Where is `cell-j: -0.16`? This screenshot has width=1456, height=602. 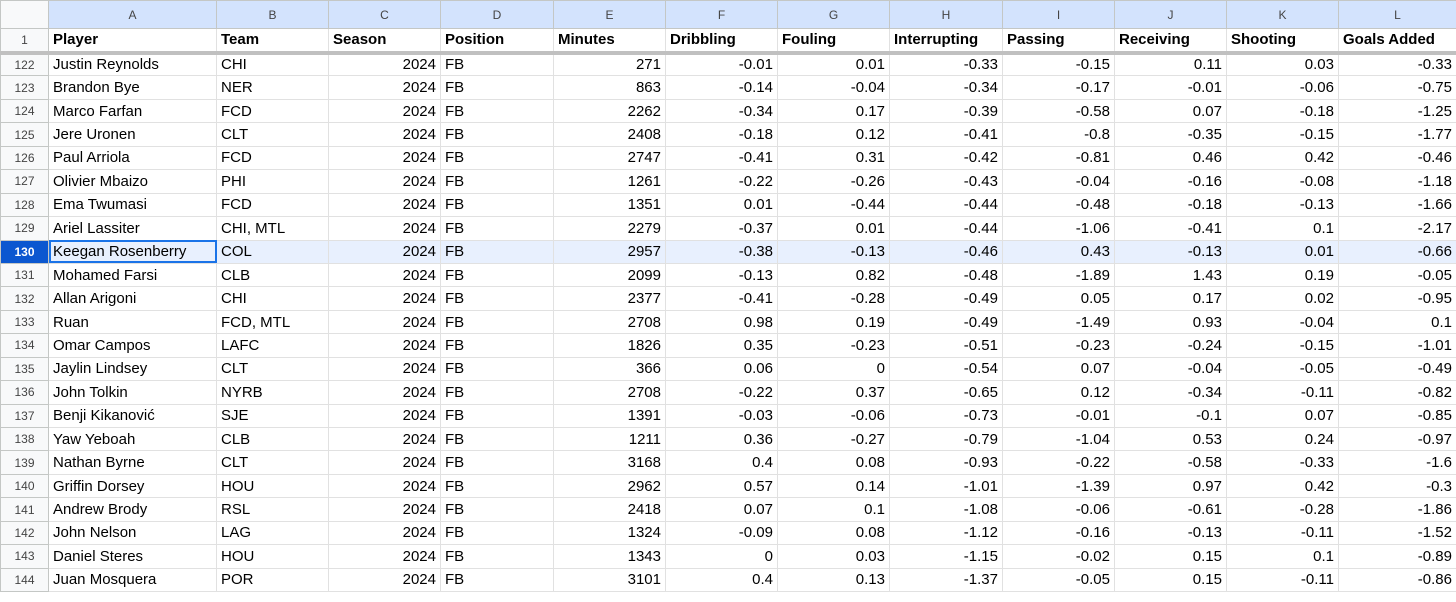 cell-j: -0.16 is located at coordinates (1170, 181).